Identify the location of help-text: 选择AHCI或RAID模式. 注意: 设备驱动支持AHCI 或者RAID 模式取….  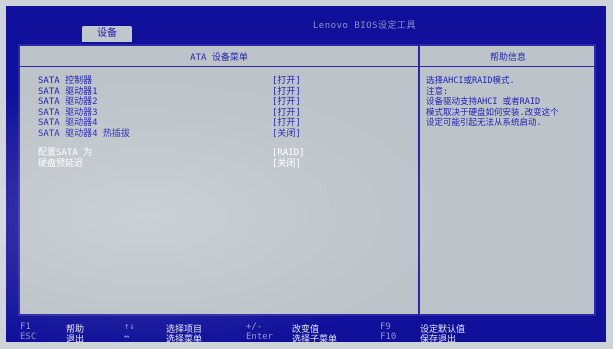
(509, 102).